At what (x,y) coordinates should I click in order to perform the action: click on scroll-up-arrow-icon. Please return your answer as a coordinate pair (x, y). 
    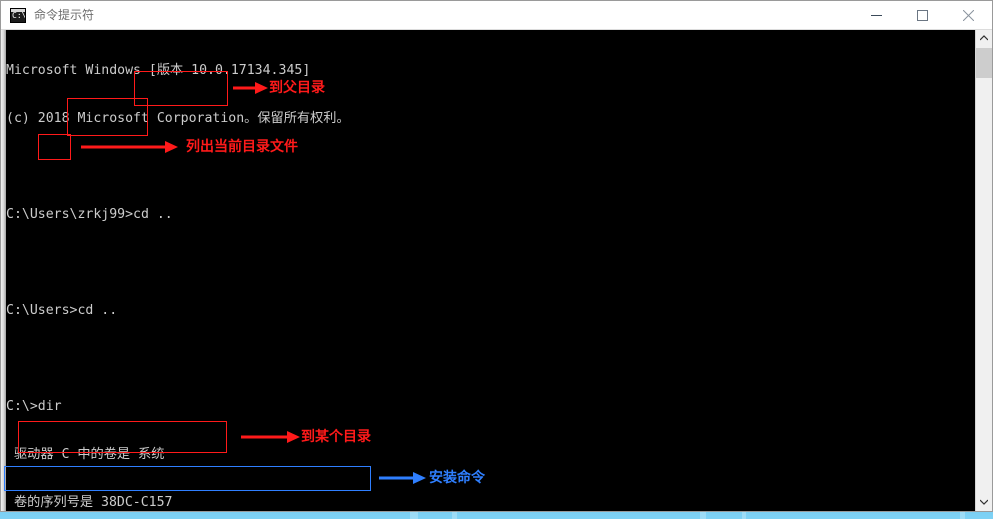
    Looking at the image, I should click on (984, 38).